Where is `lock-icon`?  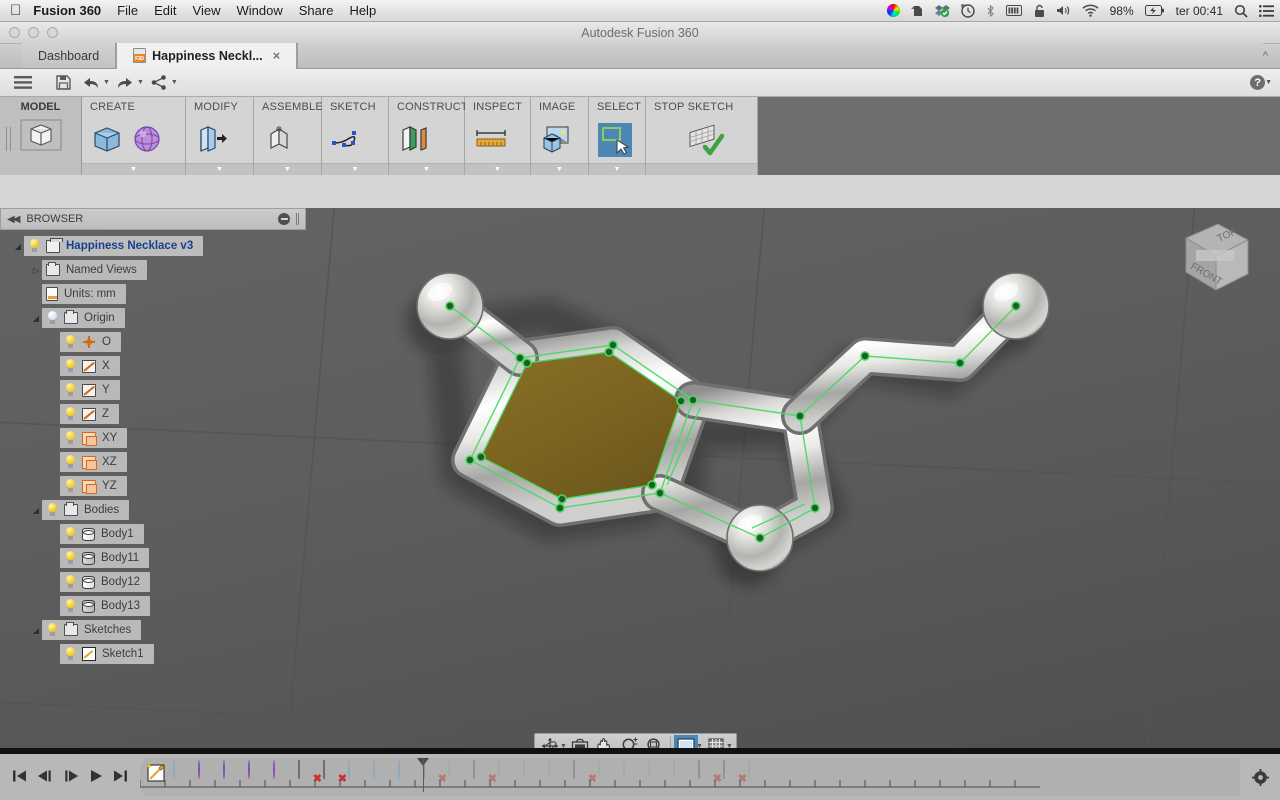 lock-icon is located at coordinates (1039, 11).